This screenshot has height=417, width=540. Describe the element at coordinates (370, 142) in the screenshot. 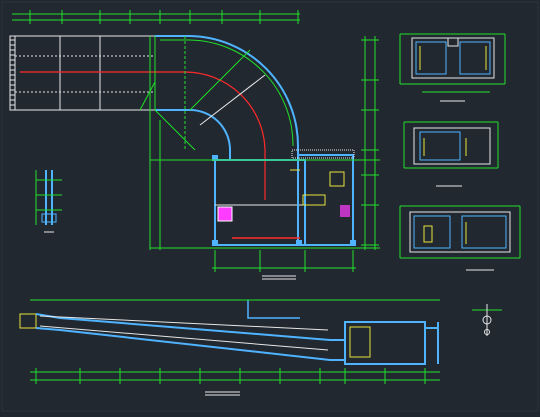

I see `right-dimension-ticks` at that location.